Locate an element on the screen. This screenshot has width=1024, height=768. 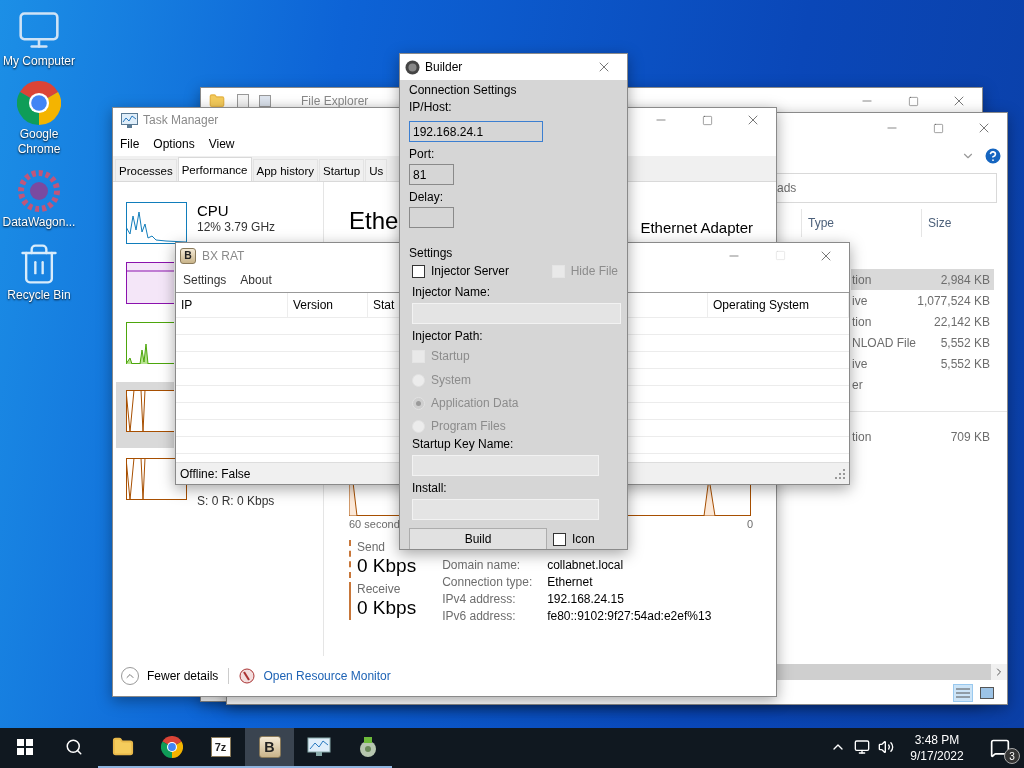
status-text: Offline: False is located at coordinates (215, 473).